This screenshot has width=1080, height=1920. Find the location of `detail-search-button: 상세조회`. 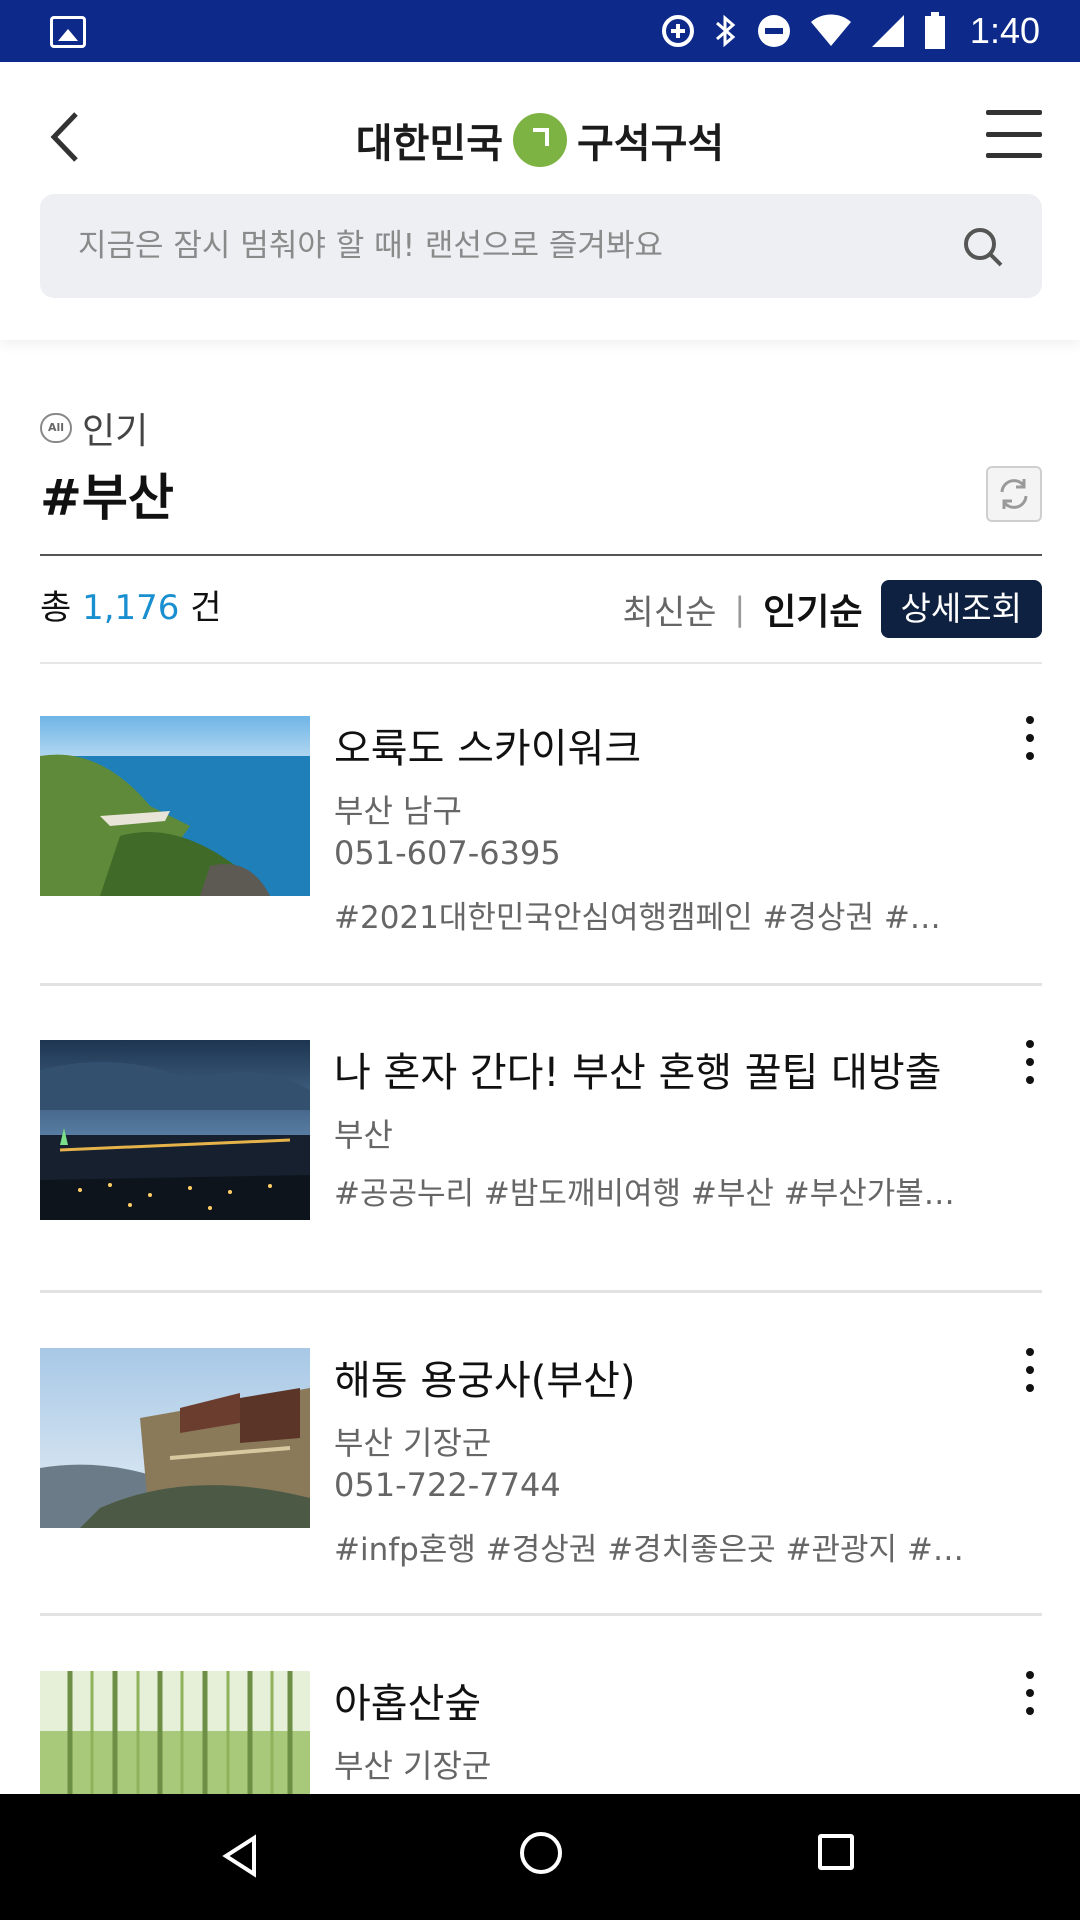

detail-search-button: 상세조회 is located at coordinates (961, 609).